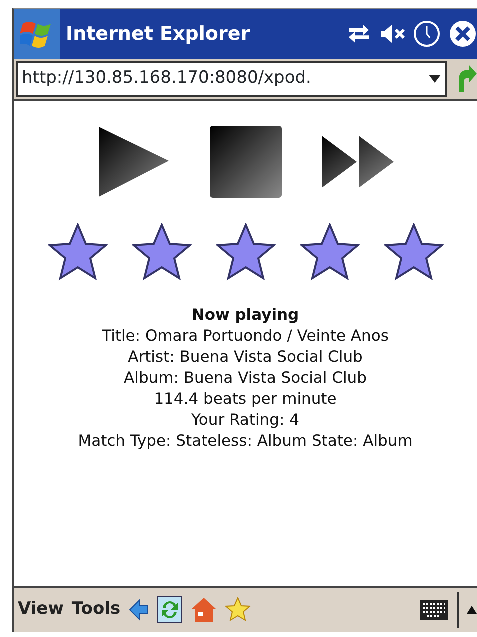 Image resolution: width=477 pixels, height=637 pixels. I want to click on close-icon, so click(463, 34).